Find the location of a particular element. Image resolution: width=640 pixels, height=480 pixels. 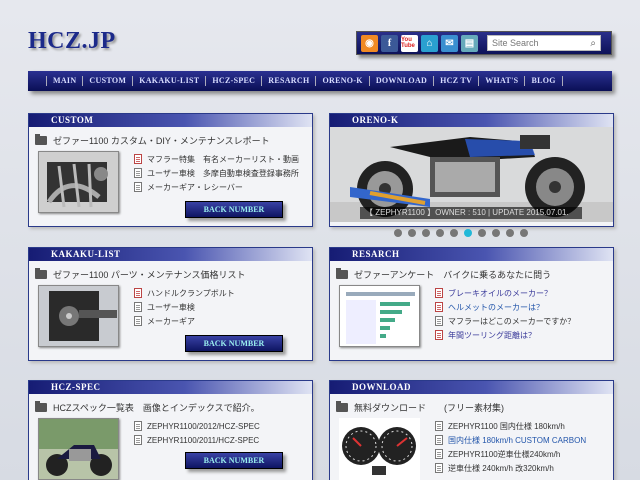

list-item-text: 逆車仕様 240km/h 改320km/h is located at coordinates (501, 468).